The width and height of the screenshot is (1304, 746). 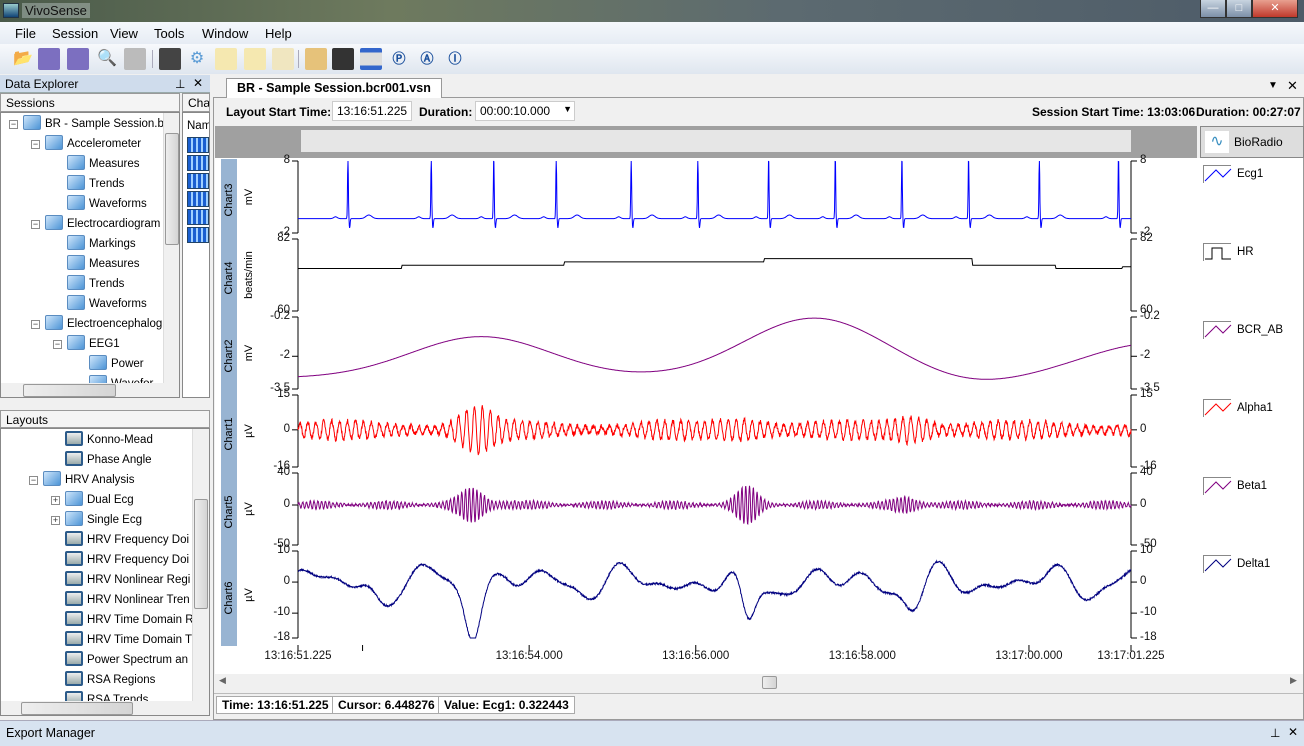 I want to click on tree-node: Accelerometer, so click(x=93, y=144).